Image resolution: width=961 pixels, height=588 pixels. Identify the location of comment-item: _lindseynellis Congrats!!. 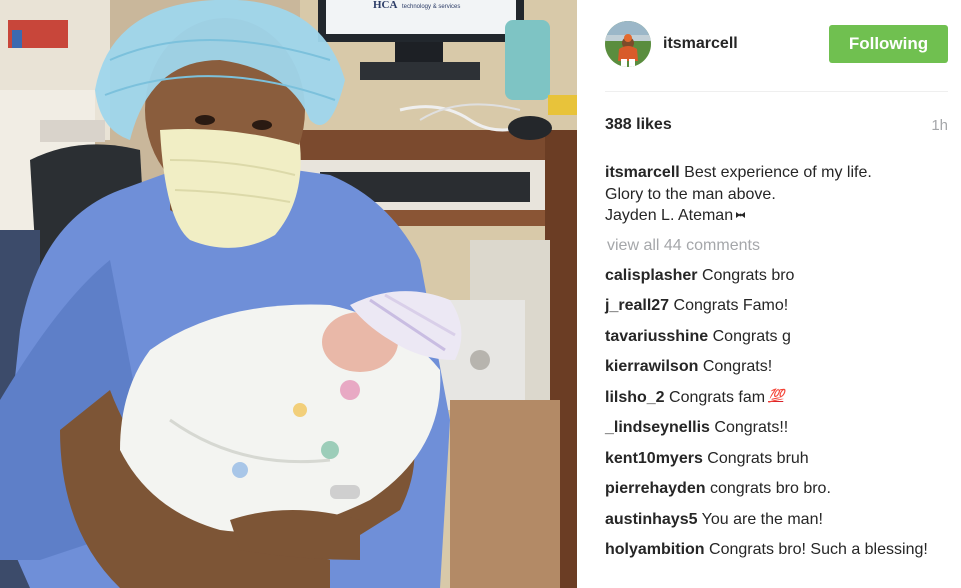
(776, 428).